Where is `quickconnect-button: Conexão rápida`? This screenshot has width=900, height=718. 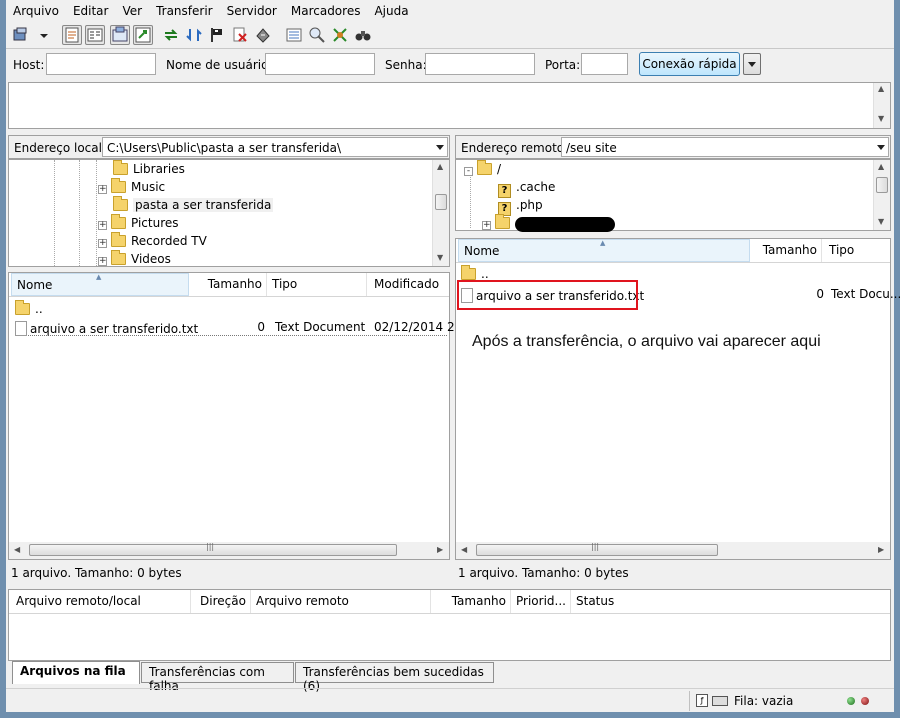 quickconnect-button: Conexão rápida is located at coordinates (689, 64).